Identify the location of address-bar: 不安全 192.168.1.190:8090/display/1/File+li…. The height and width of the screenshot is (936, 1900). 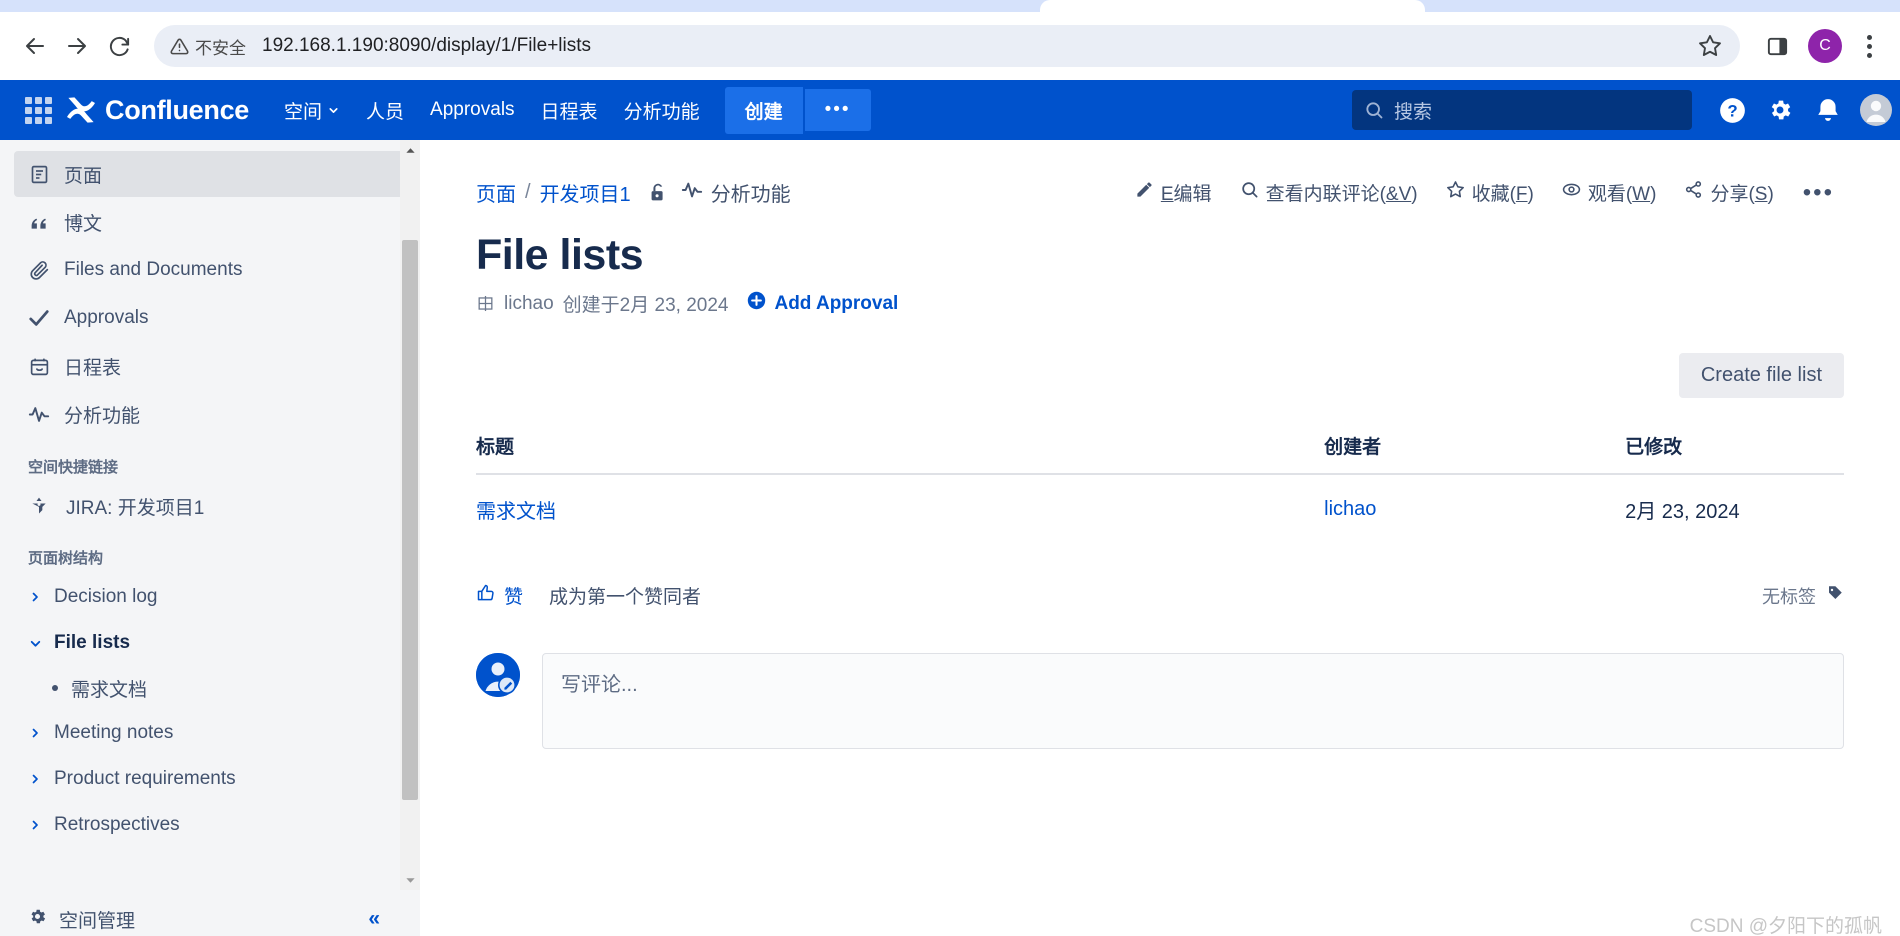
(947, 46).